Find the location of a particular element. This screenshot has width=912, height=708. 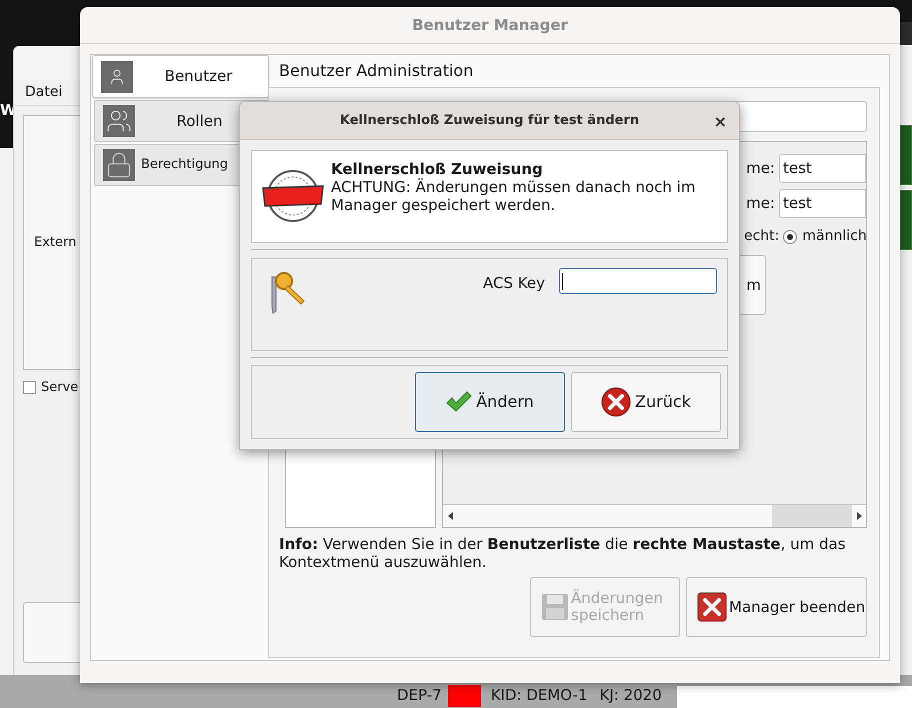

status-indicator is located at coordinates (464, 695).